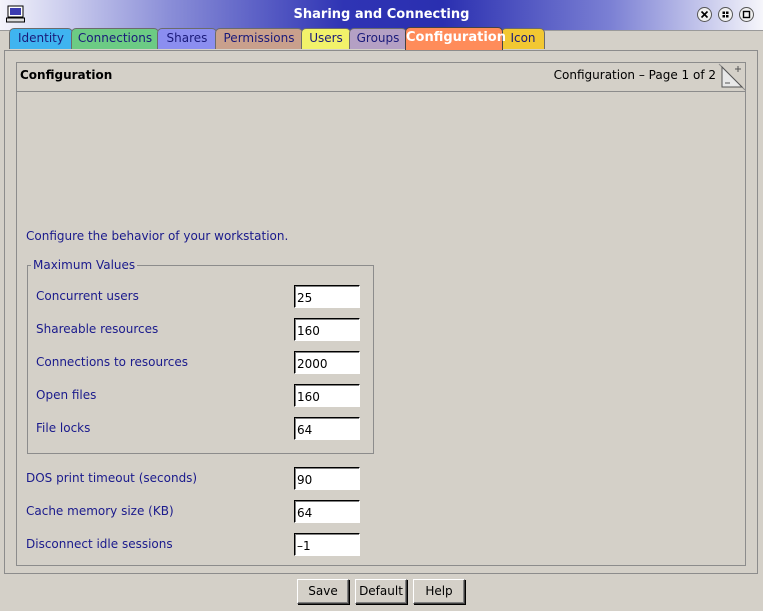 The width and height of the screenshot is (763, 611). Describe the element at coordinates (439, 591) in the screenshot. I see `help-button: Help` at that location.